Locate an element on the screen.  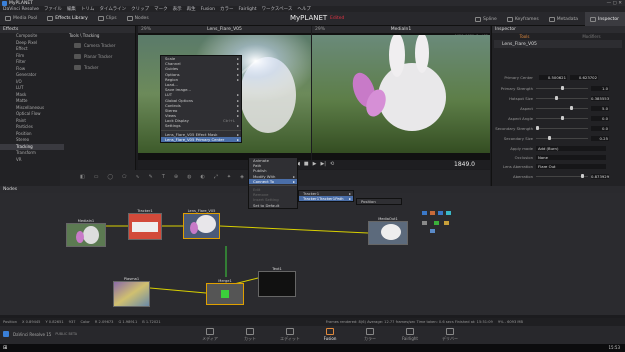
page-edit: エディット is located at coordinates (290, 334).